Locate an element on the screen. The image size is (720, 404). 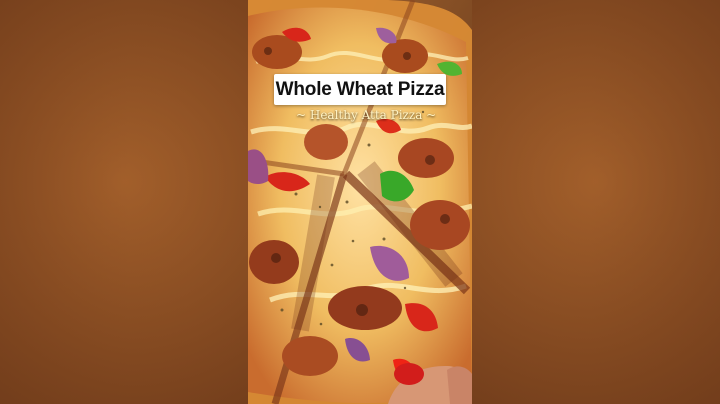
hand-with-red-nail is located at coordinates (430, 383).